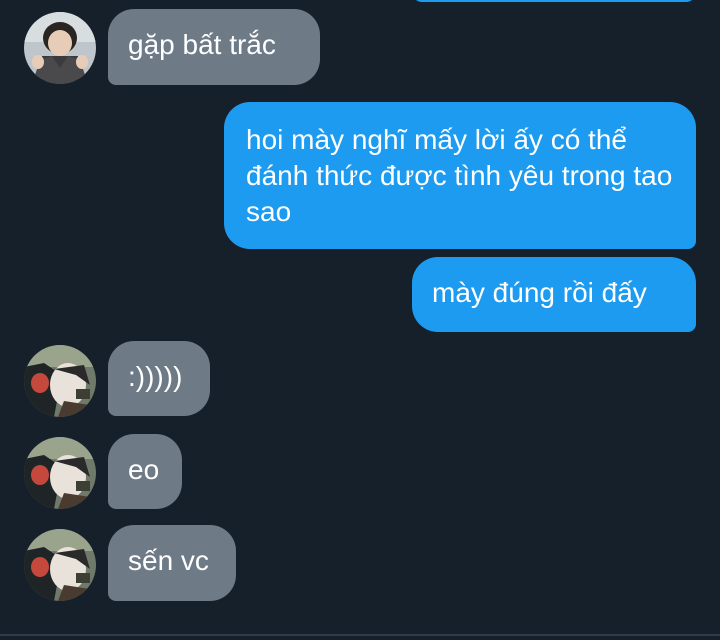 This screenshot has width=720, height=640. I want to click on message-text: sến vc, so click(168, 560).